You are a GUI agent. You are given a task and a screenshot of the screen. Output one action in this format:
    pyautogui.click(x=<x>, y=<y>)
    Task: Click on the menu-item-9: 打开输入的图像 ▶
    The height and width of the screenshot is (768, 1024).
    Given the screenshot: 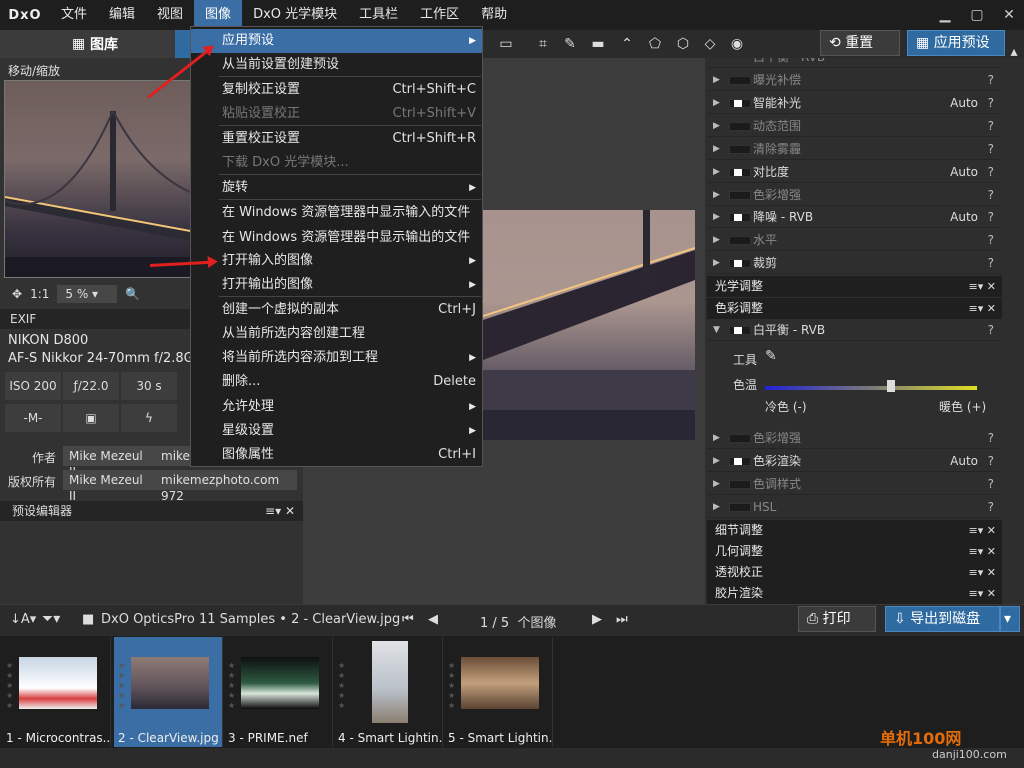 What is the action you would take?
    pyautogui.click(x=336, y=261)
    